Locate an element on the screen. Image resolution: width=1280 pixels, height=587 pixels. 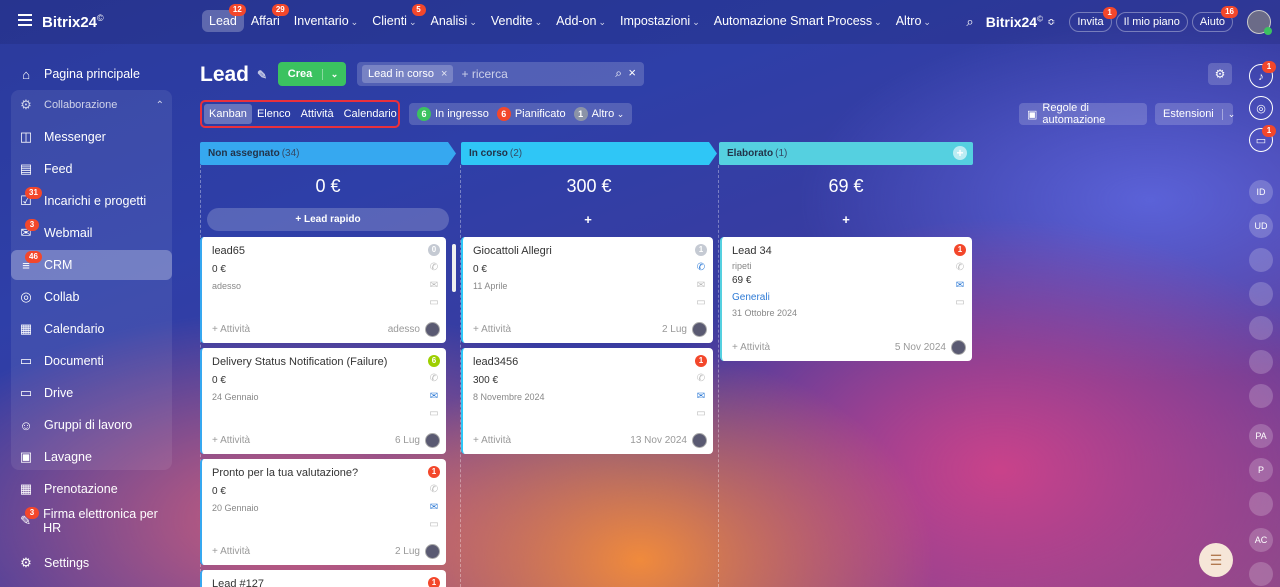
sidebar-item-messenger: ◫ Messenger is located at coordinates (91, 137).